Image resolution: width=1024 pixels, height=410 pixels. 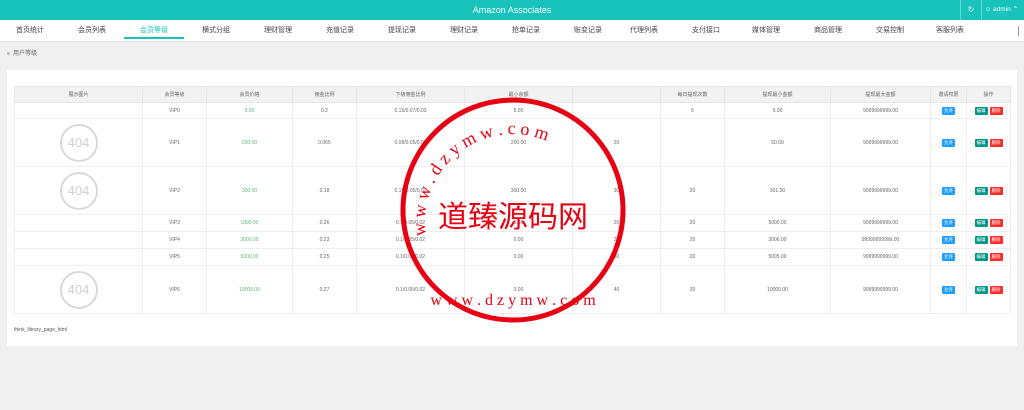 I want to click on col-level: 会员等级, so click(x=174, y=94).